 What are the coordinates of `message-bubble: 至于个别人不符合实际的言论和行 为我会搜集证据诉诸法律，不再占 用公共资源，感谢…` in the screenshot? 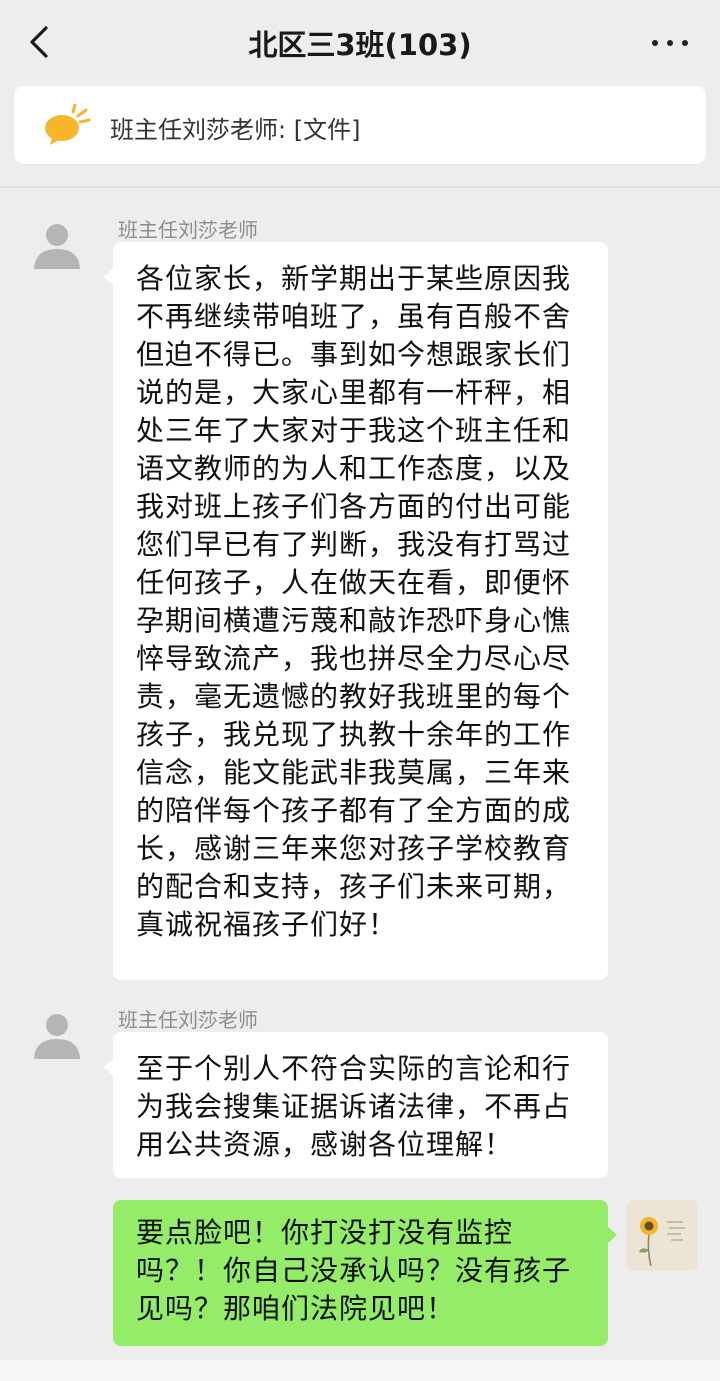 It's located at (356, 1105).